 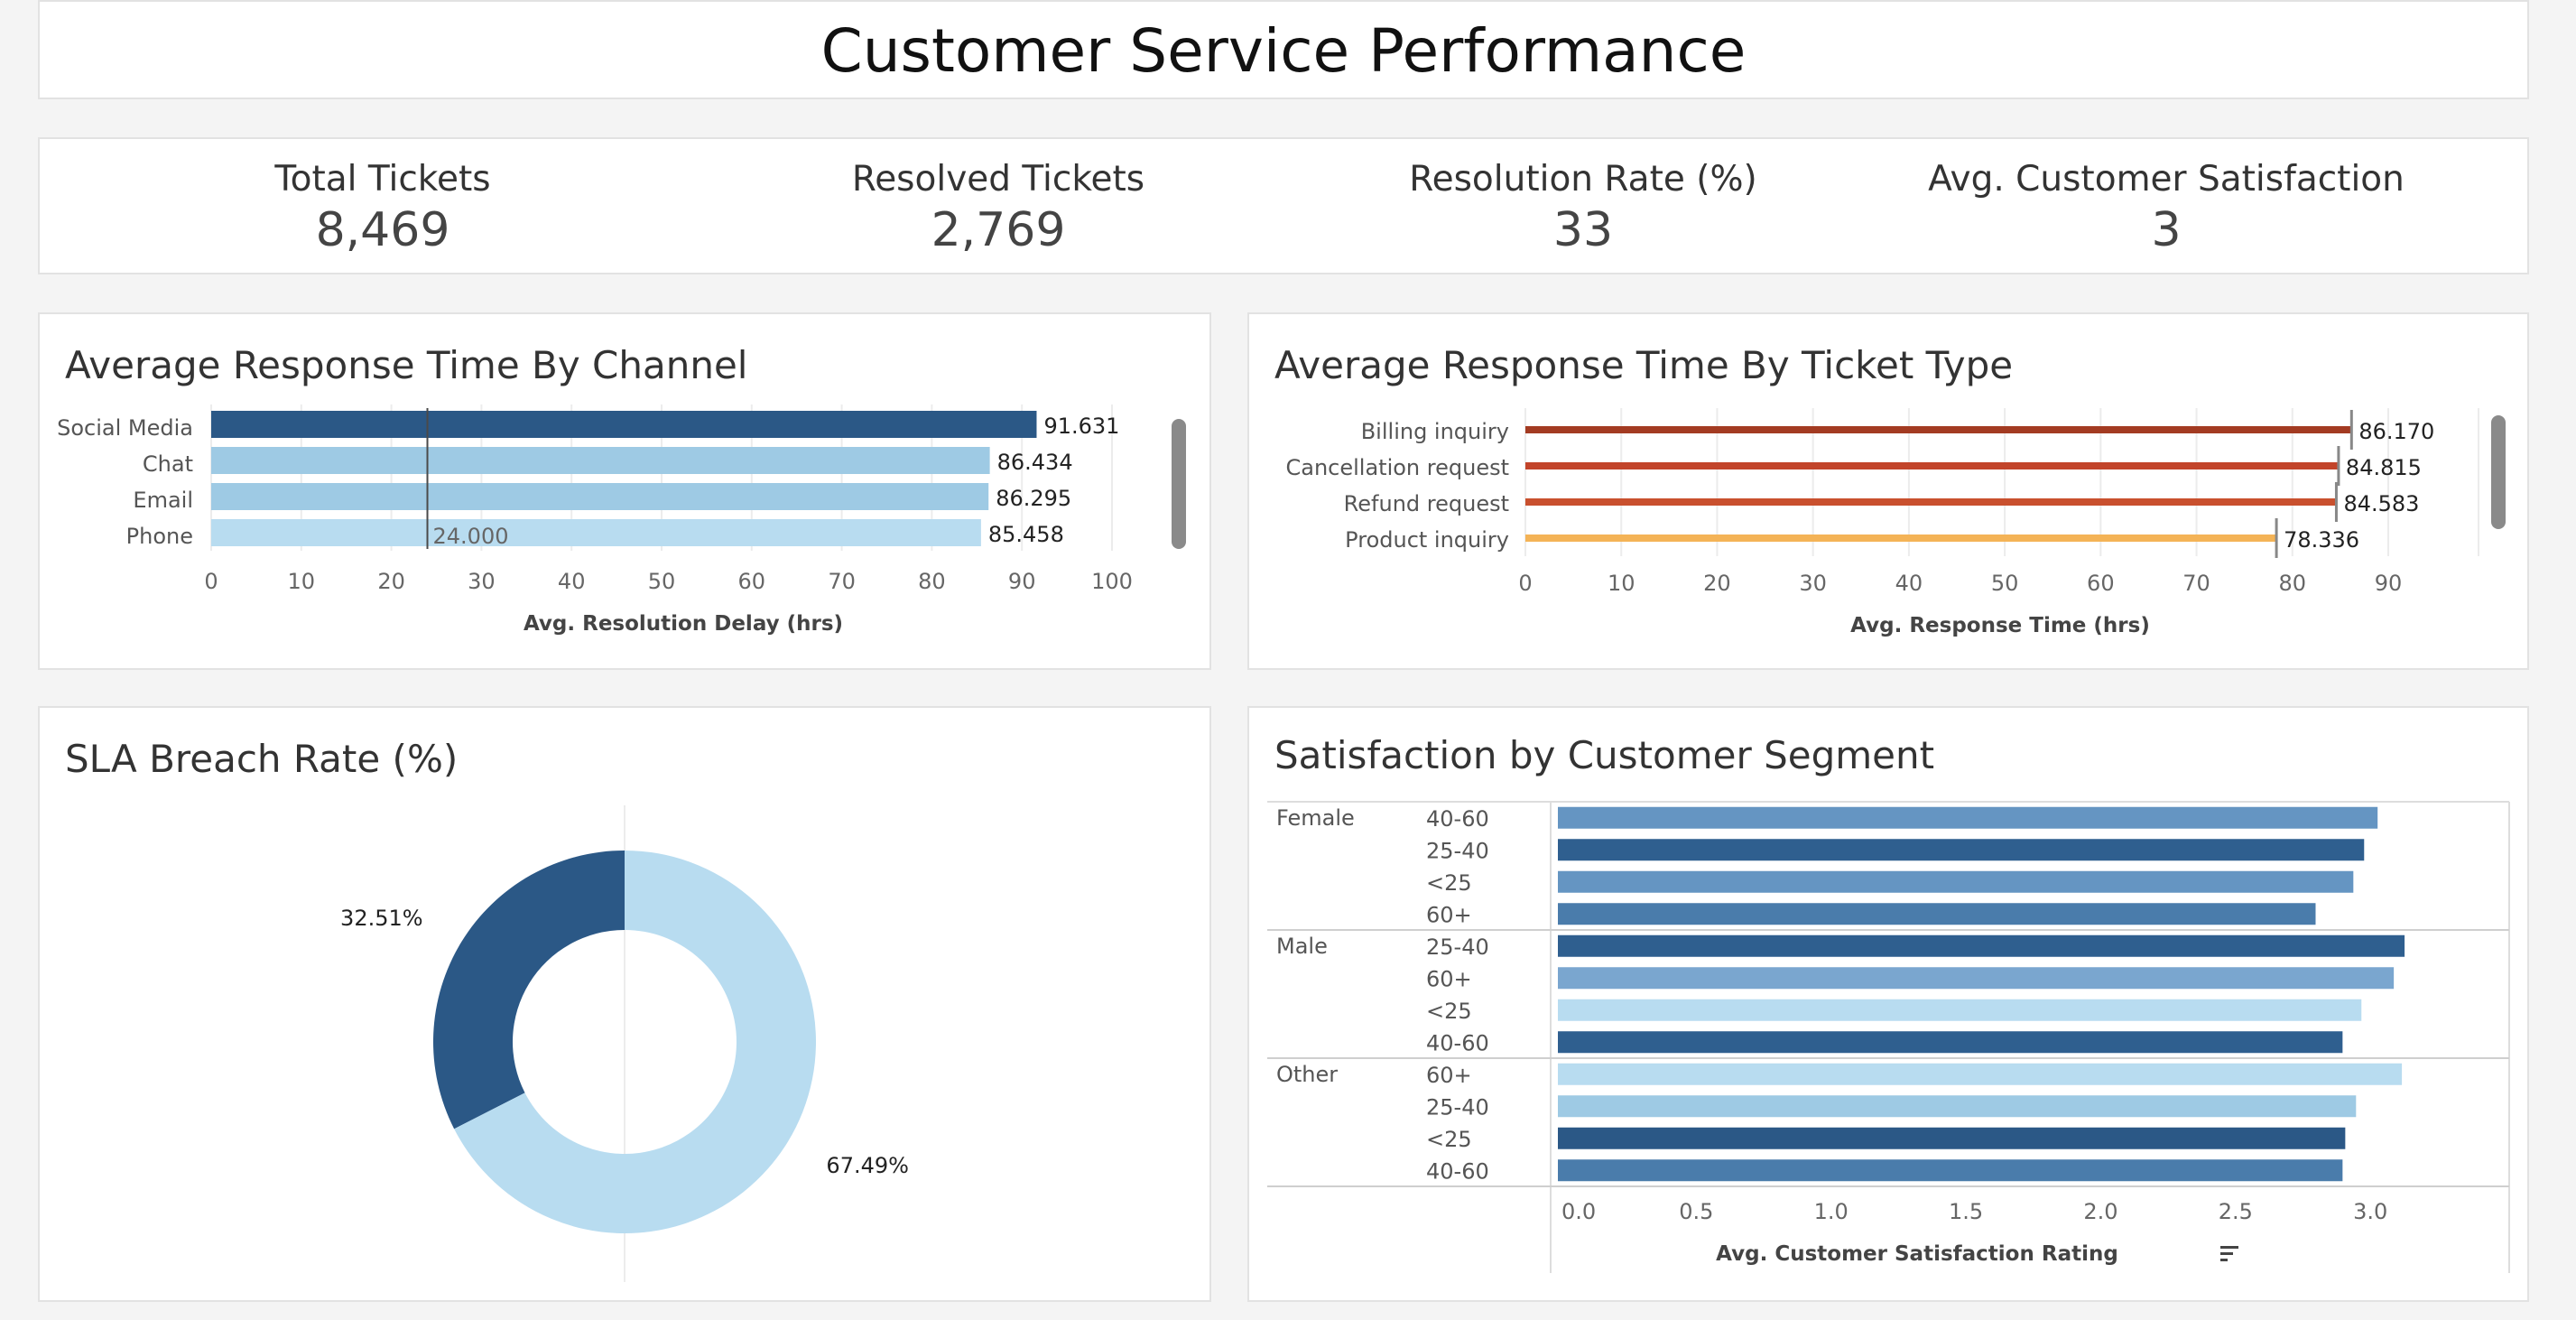 I want to click on kpi-resolved-tickets: Resolved Tickets 2,769, so click(x=998, y=208).